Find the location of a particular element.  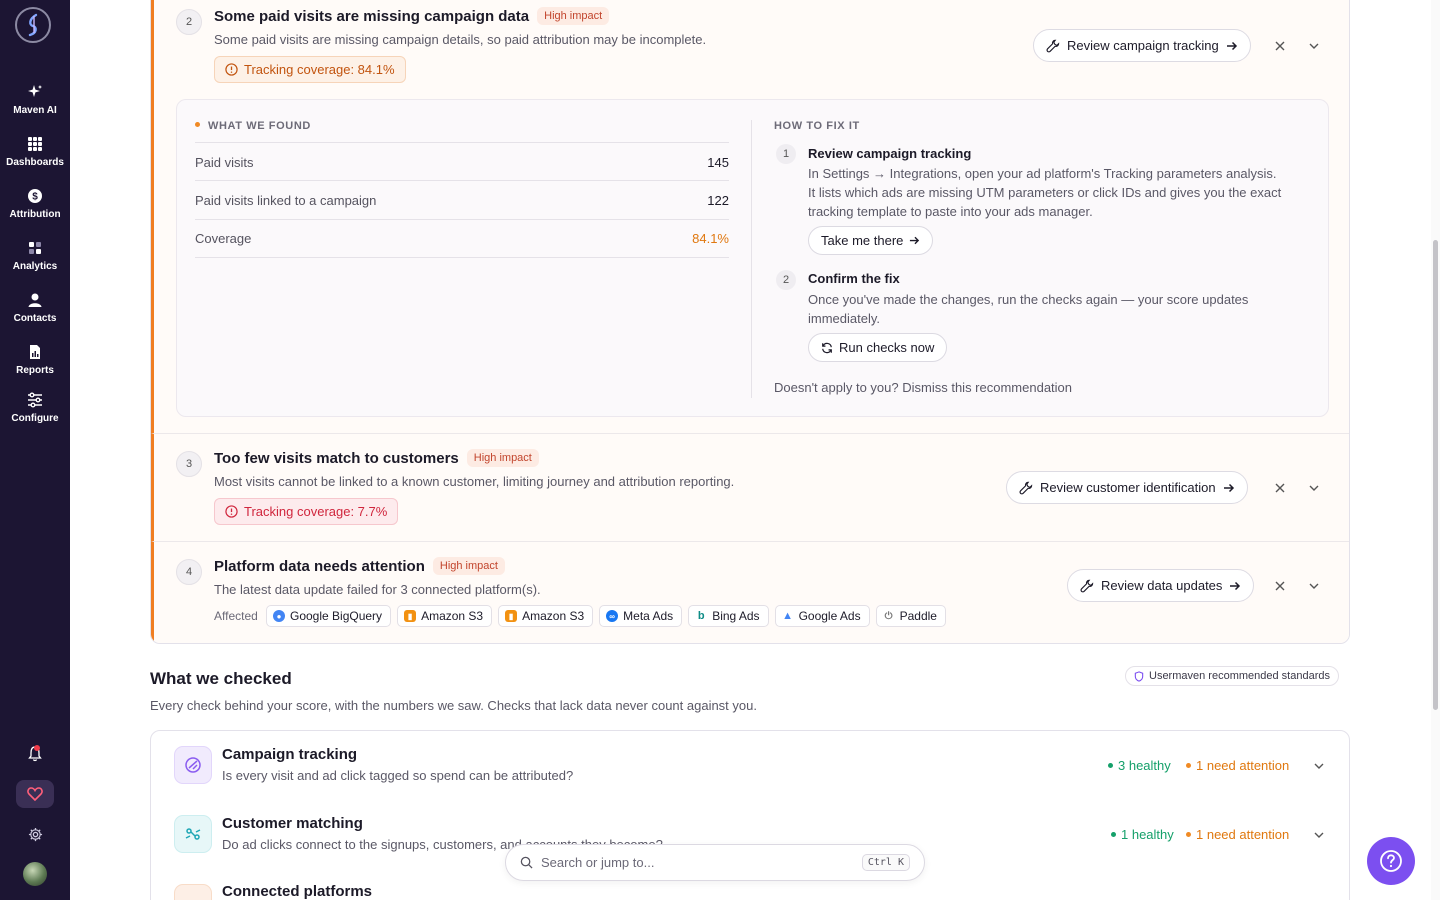

campaign-icon is located at coordinates (193, 765).